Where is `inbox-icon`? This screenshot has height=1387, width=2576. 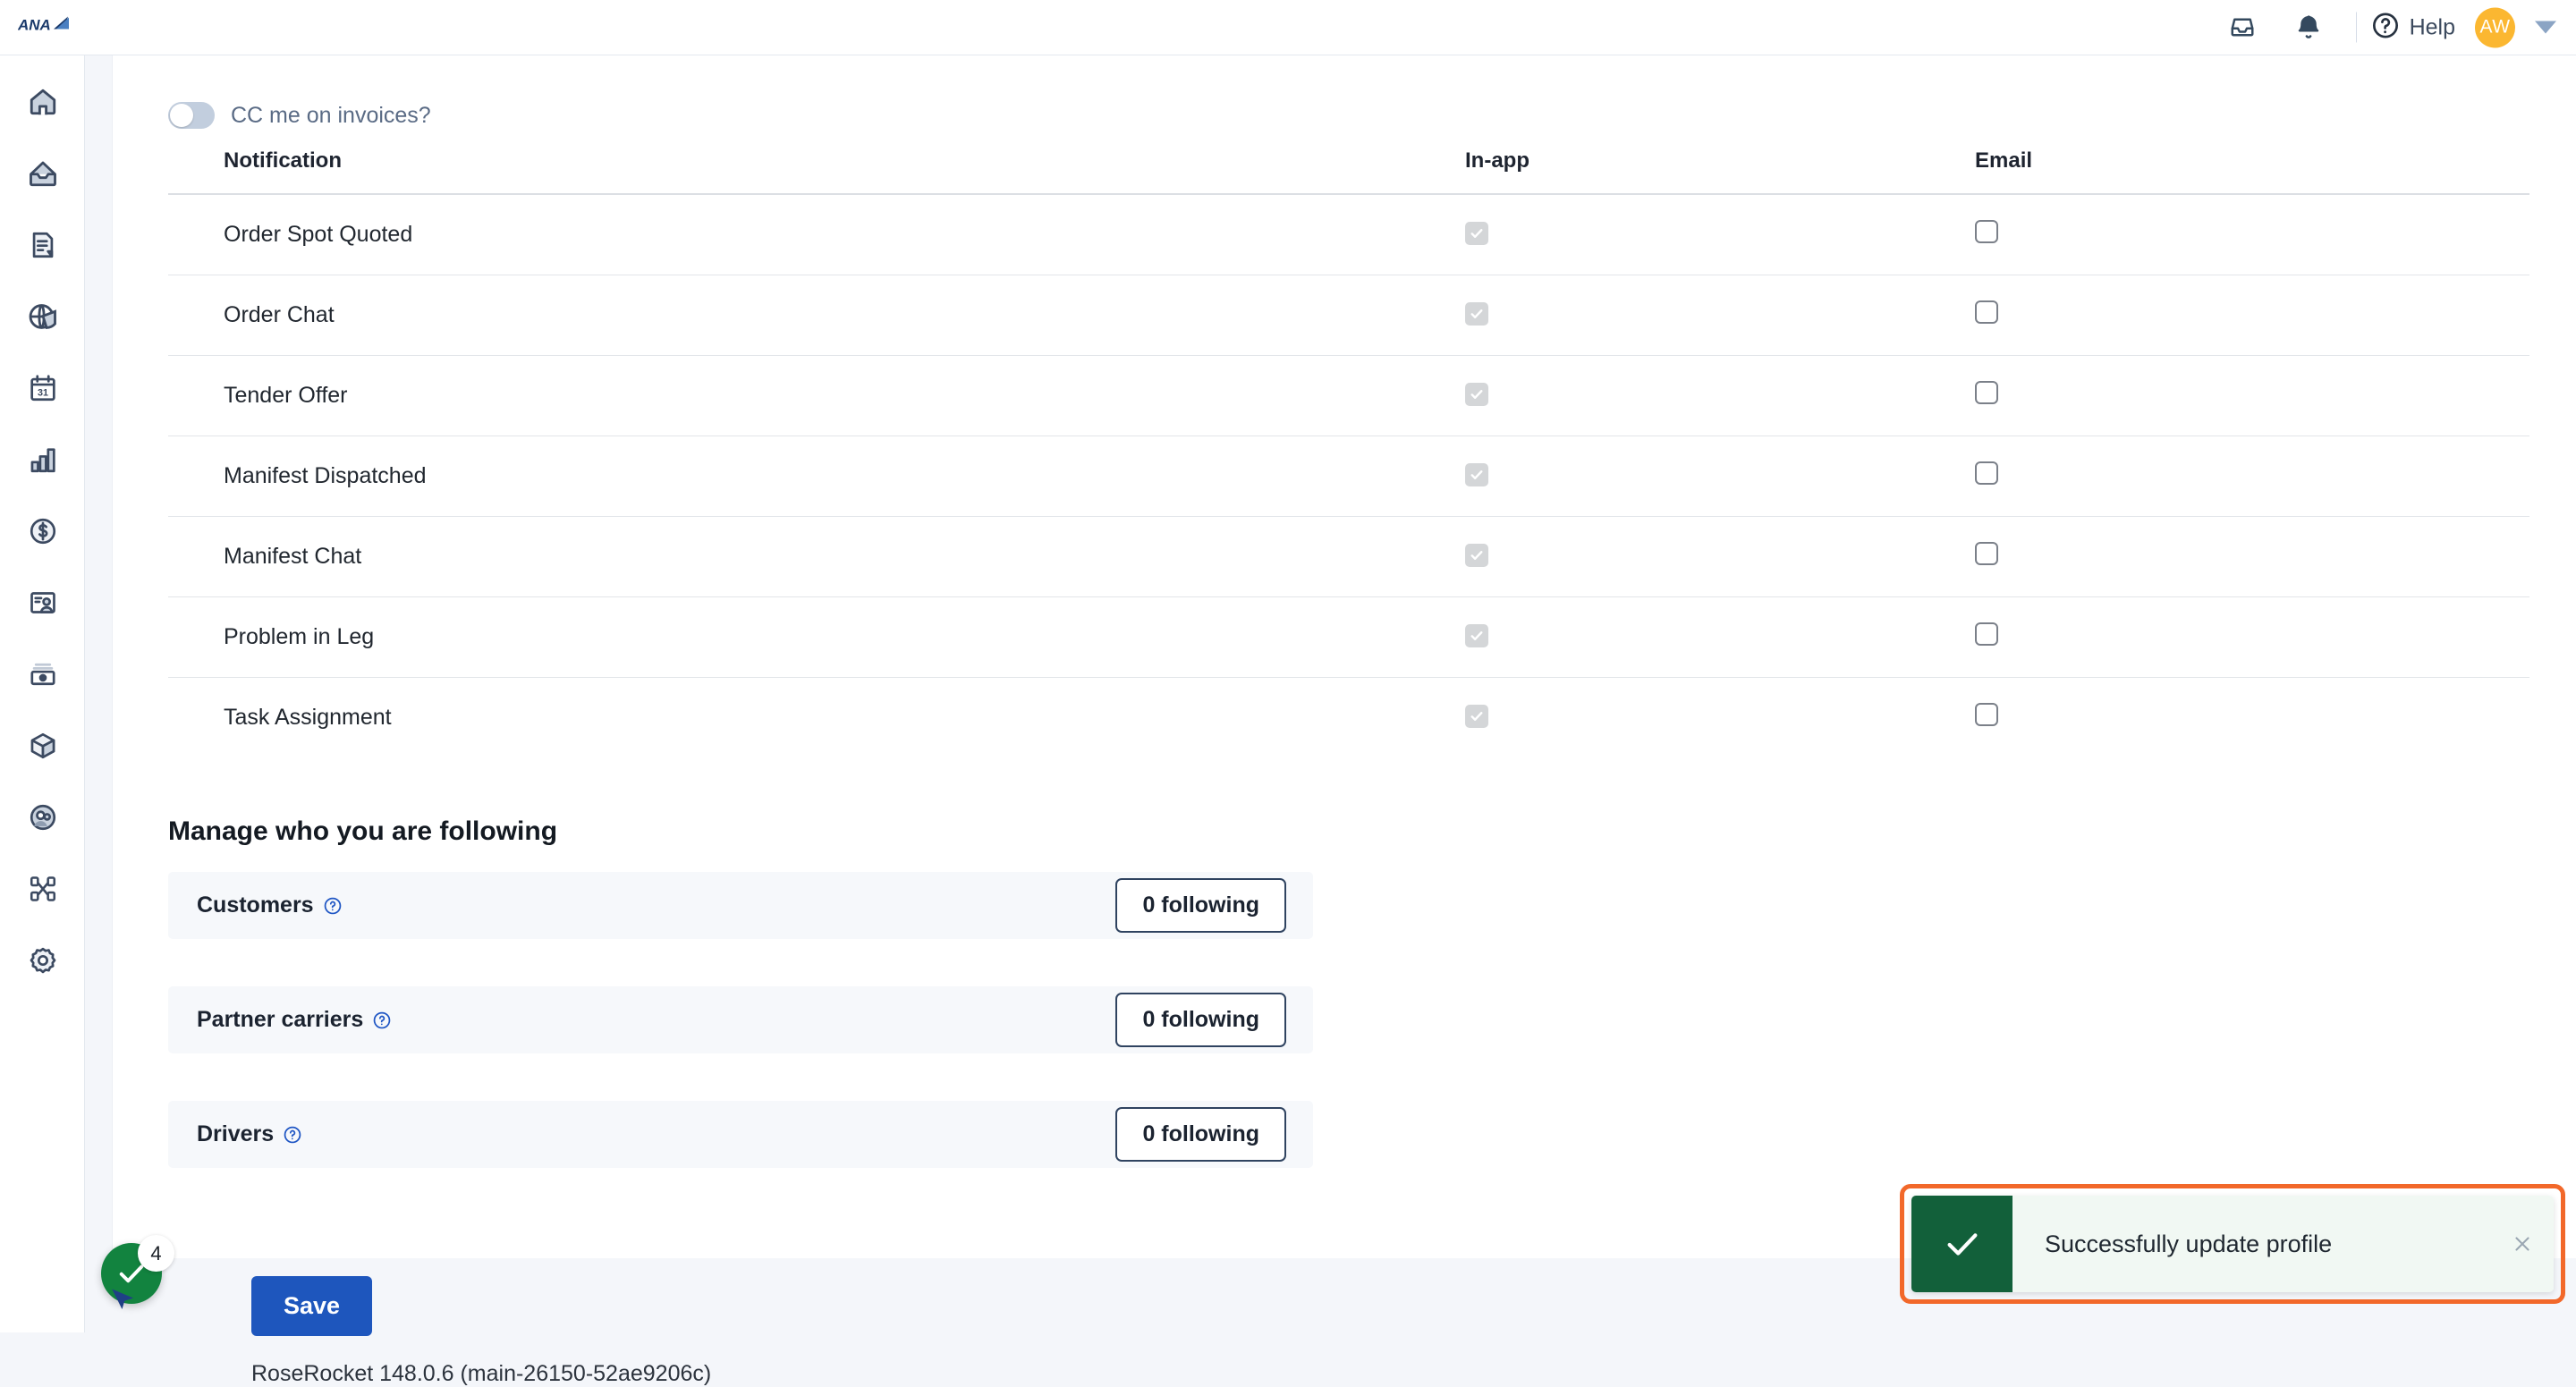 inbox-icon is located at coordinates (2242, 27).